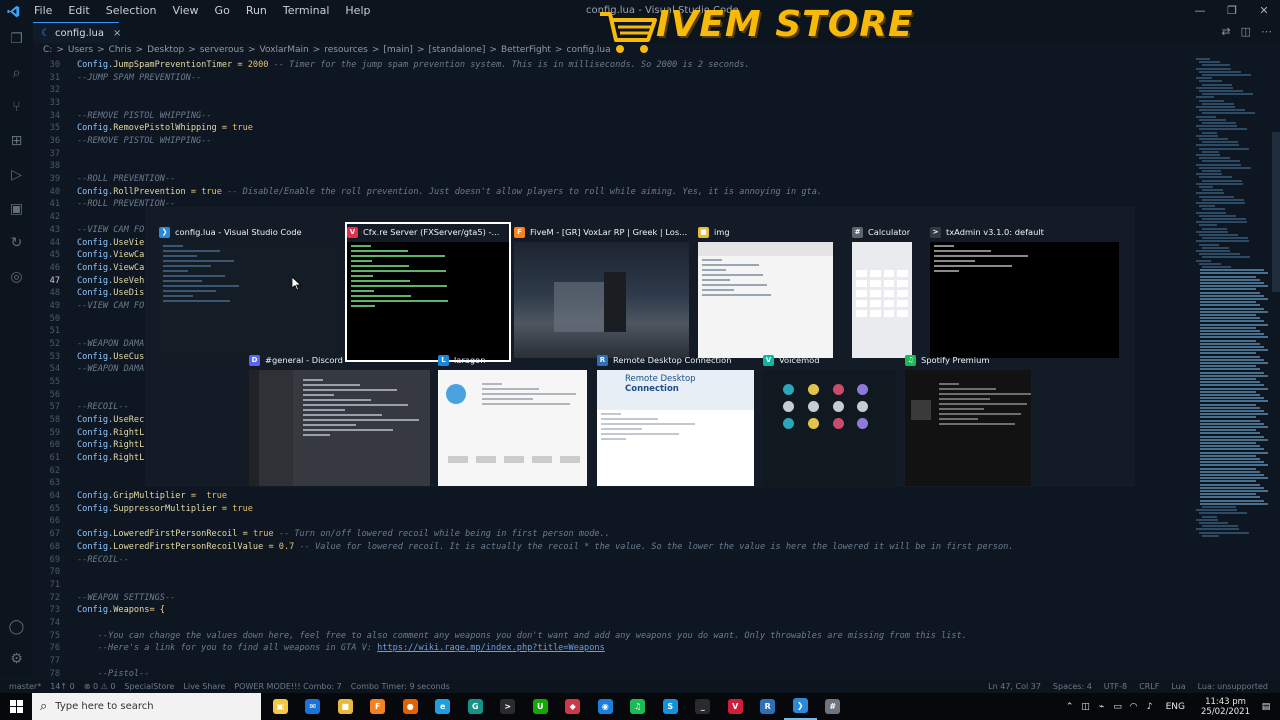 This screenshot has width=1280, height=720. I want to click on minimize-button: —, so click(1200, 11).